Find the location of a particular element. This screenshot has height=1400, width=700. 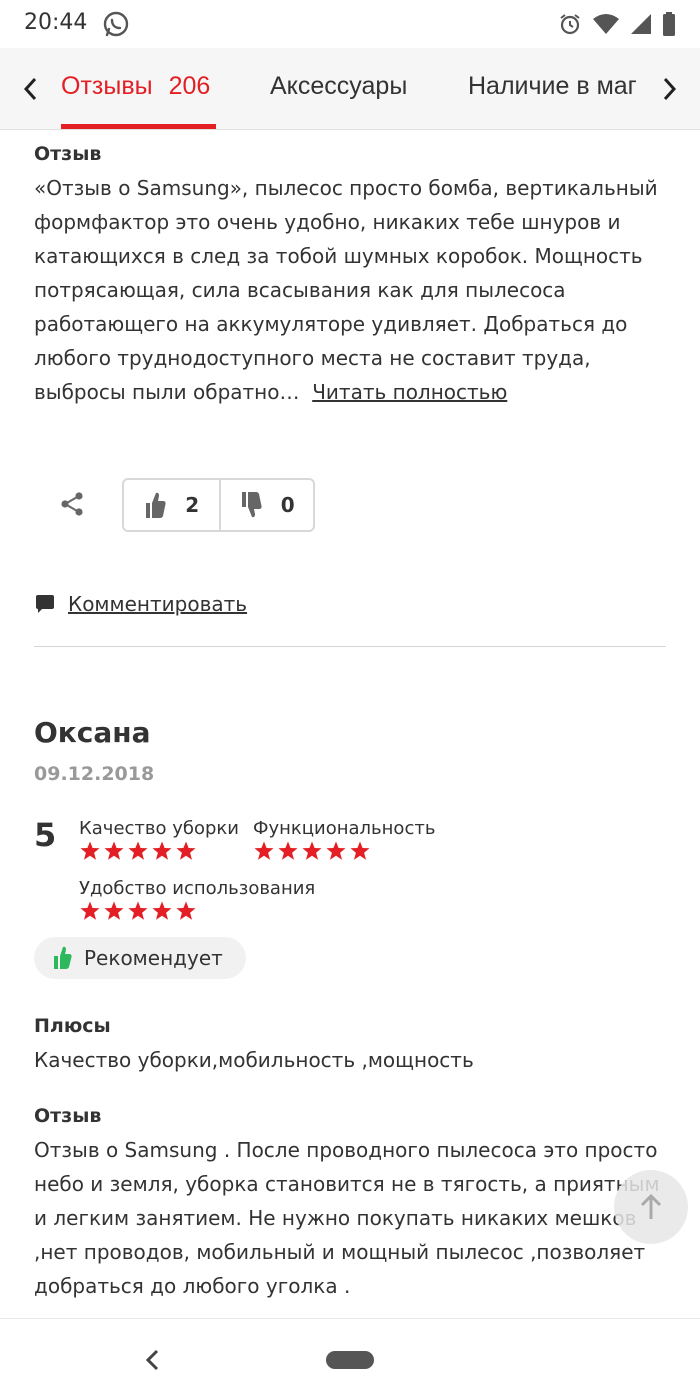

recommend-badge: Рекомендует is located at coordinates (140, 958).